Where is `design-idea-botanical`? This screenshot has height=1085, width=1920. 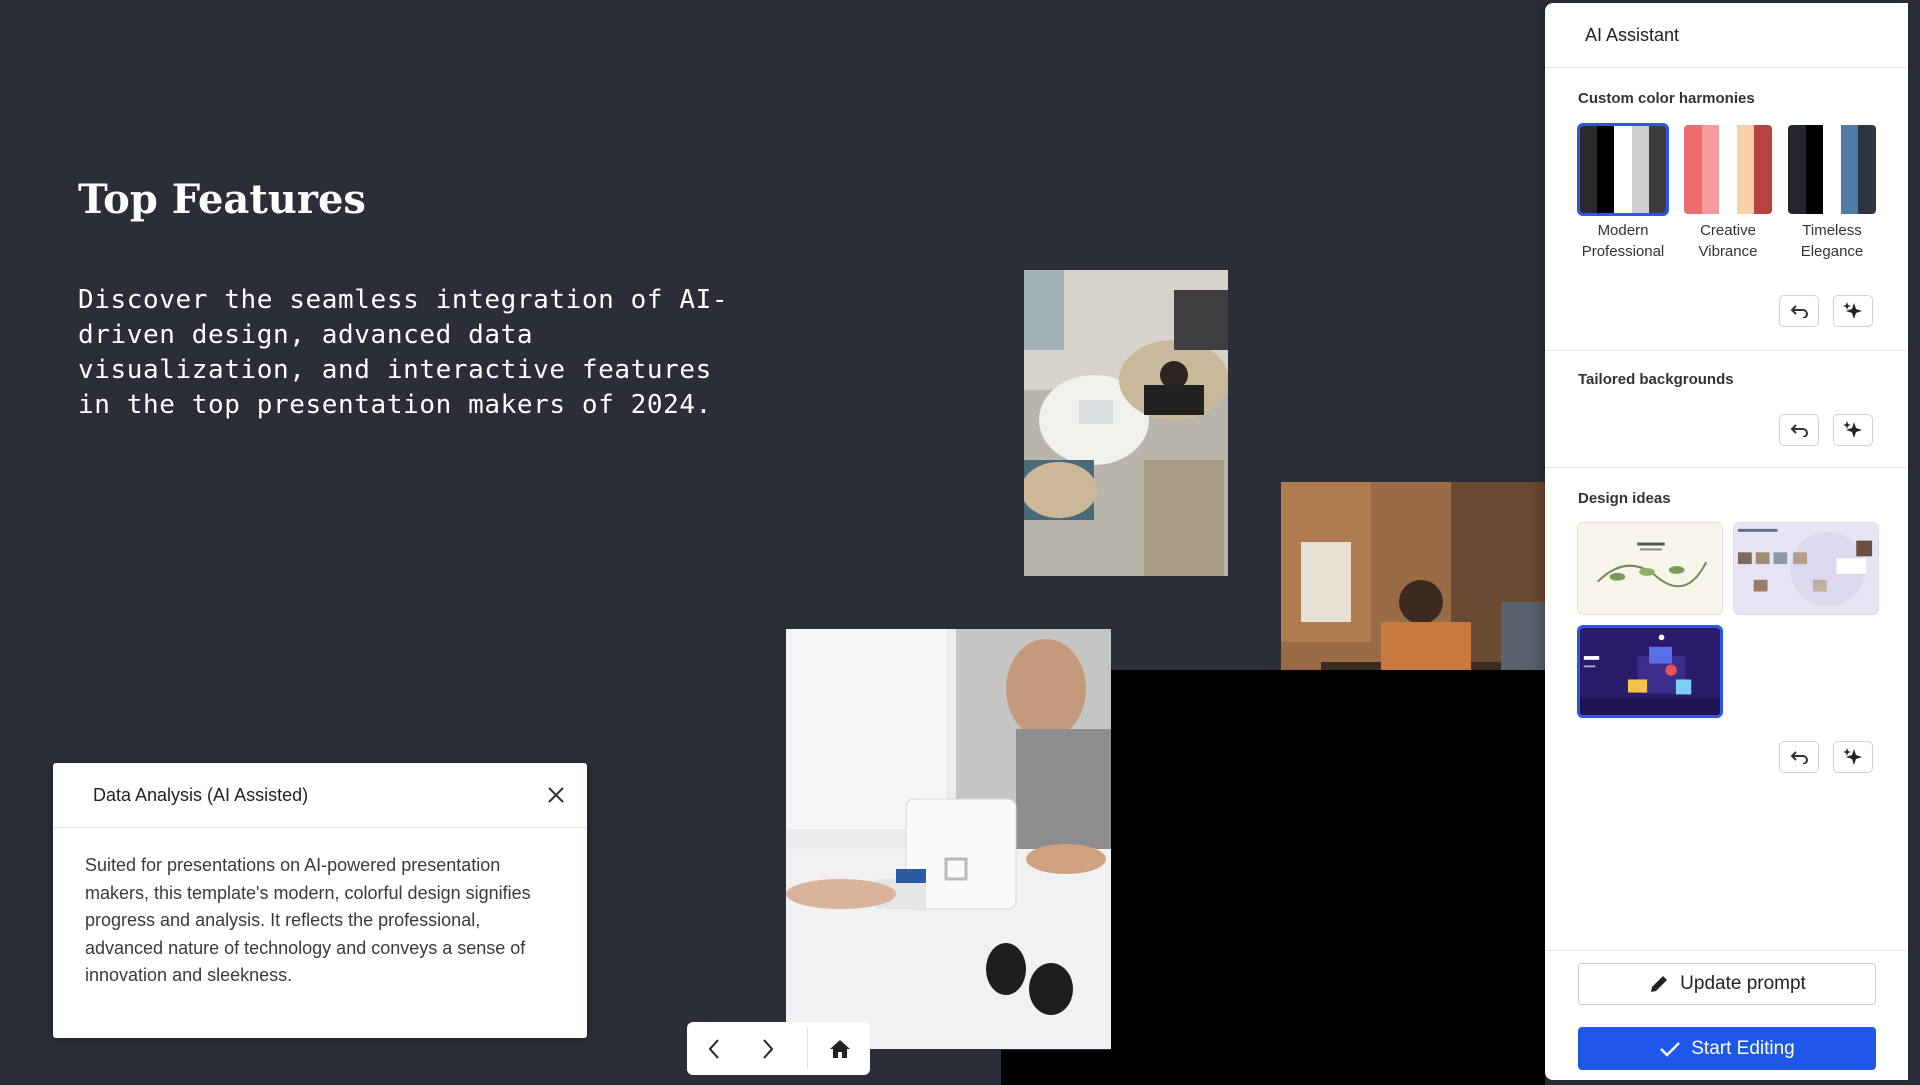 design-idea-botanical is located at coordinates (1650, 568).